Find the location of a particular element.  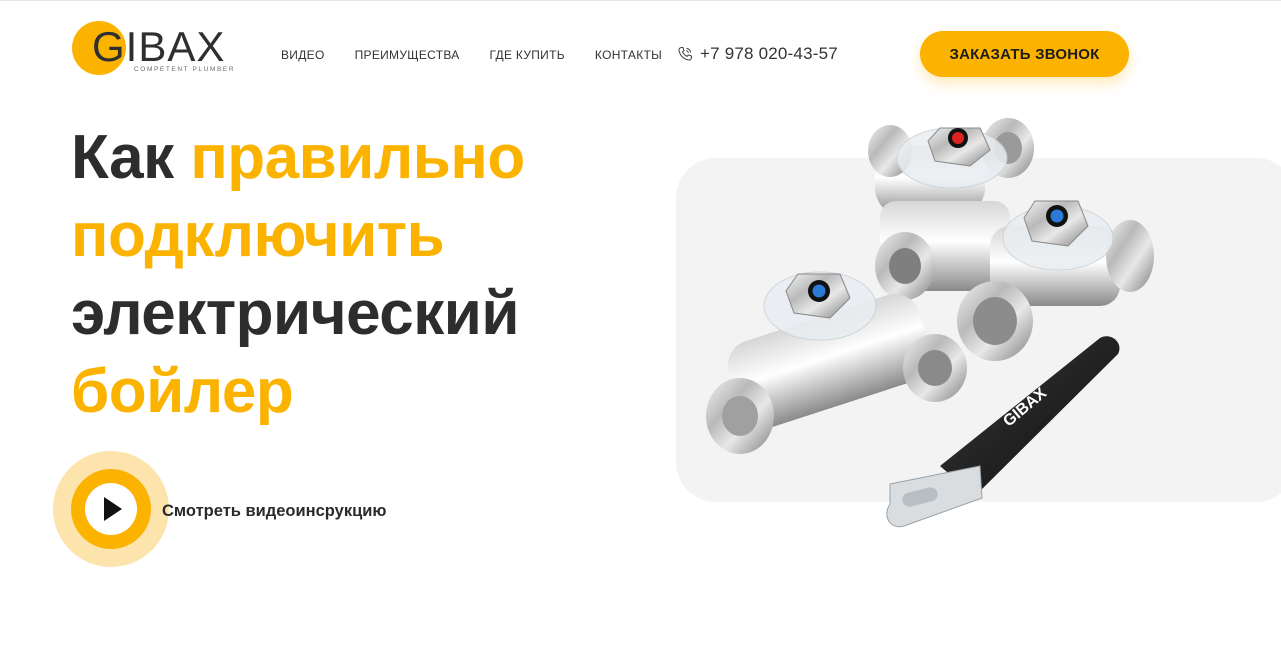

nav-item-contacts: КОНТАКТЫ is located at coordinates (628, 55).